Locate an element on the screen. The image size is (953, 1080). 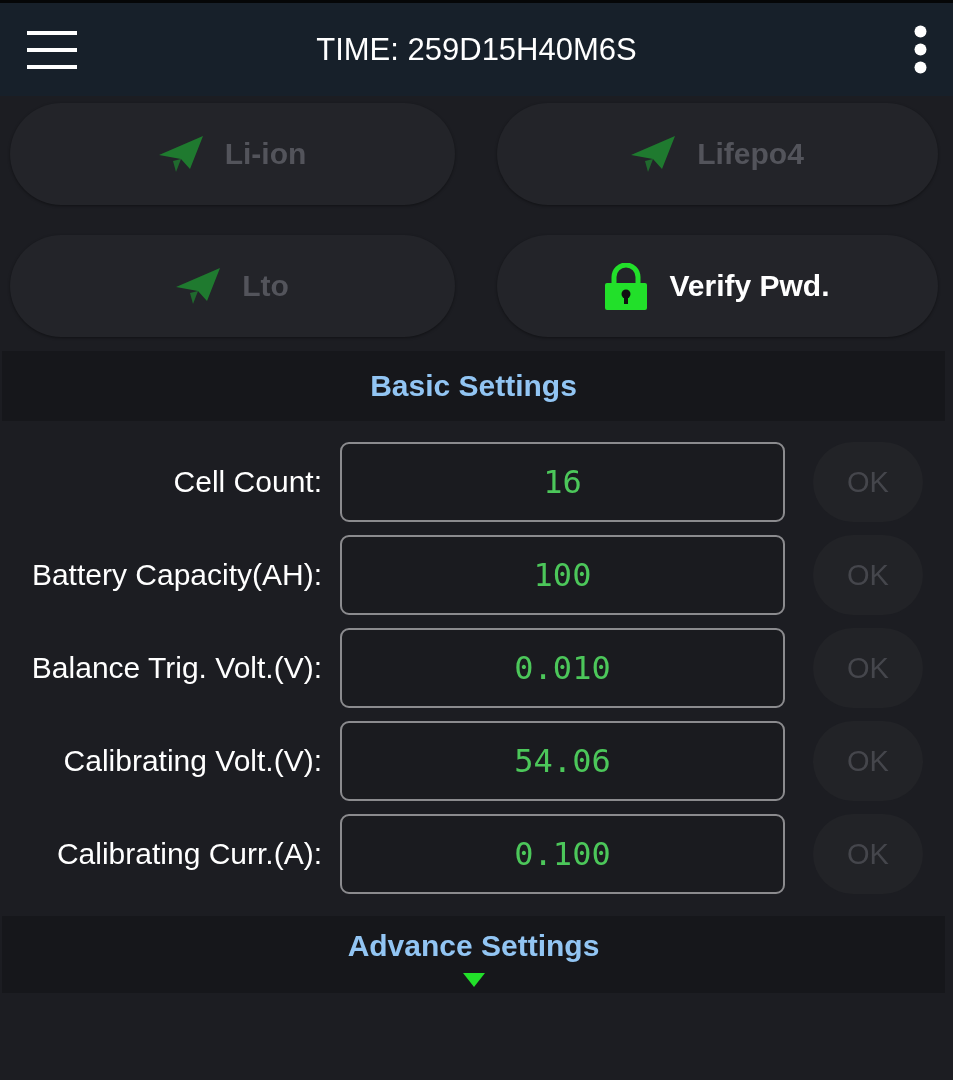
input-field: 0.100 is located at coordinates (562, 854).